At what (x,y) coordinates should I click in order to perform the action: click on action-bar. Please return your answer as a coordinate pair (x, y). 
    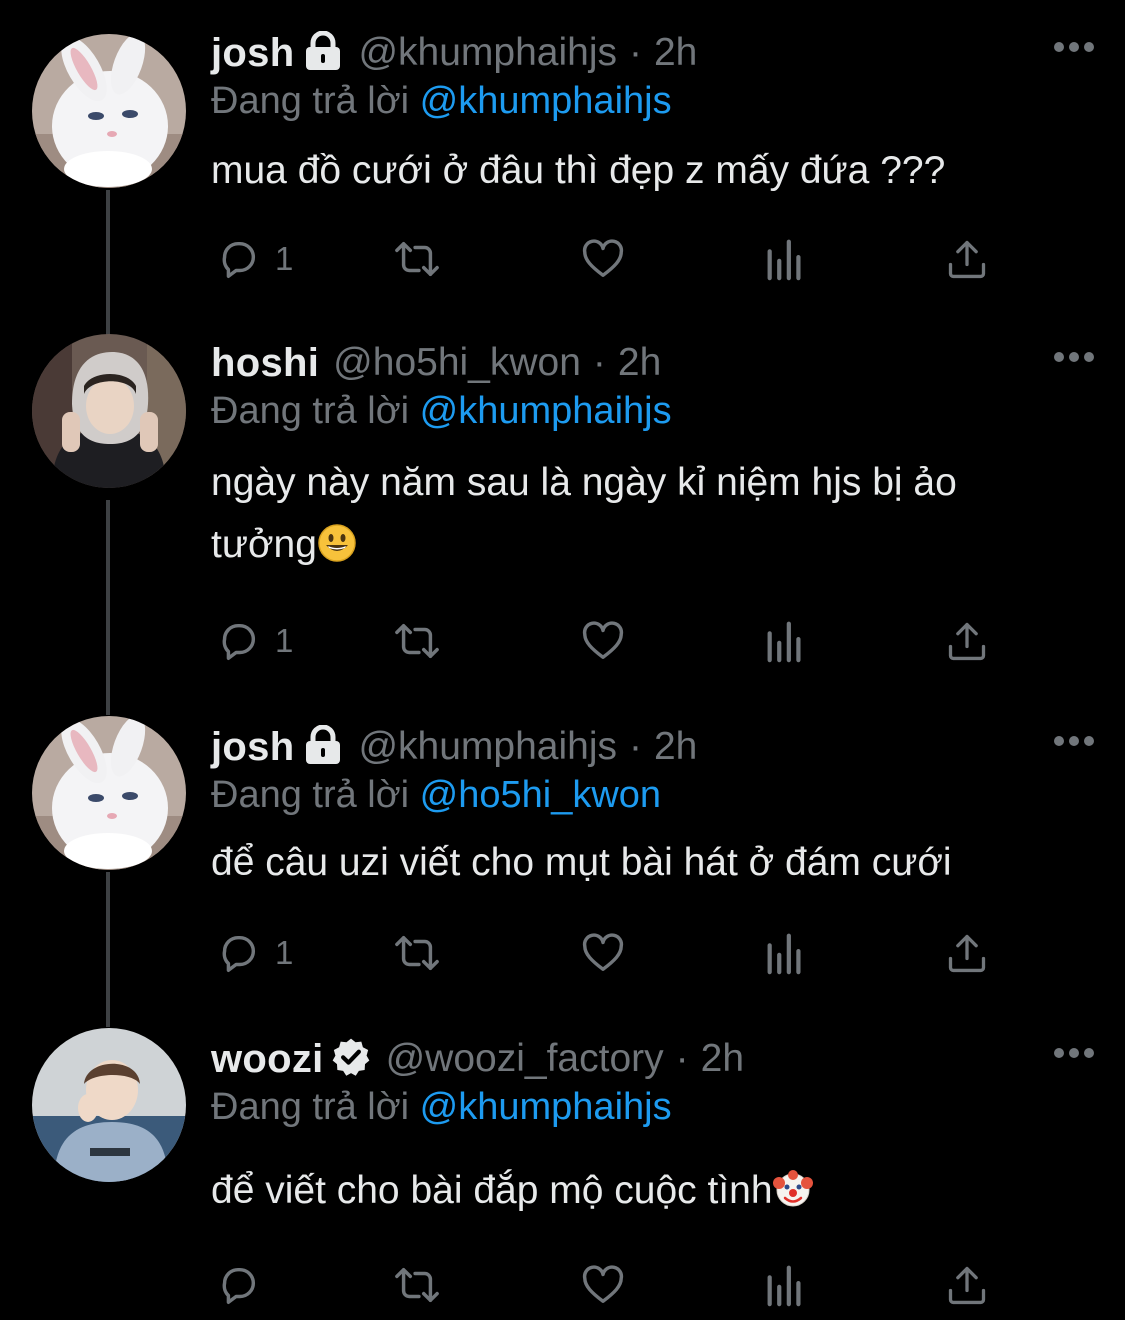
    Looking at the image, I should click on (611, 1285).